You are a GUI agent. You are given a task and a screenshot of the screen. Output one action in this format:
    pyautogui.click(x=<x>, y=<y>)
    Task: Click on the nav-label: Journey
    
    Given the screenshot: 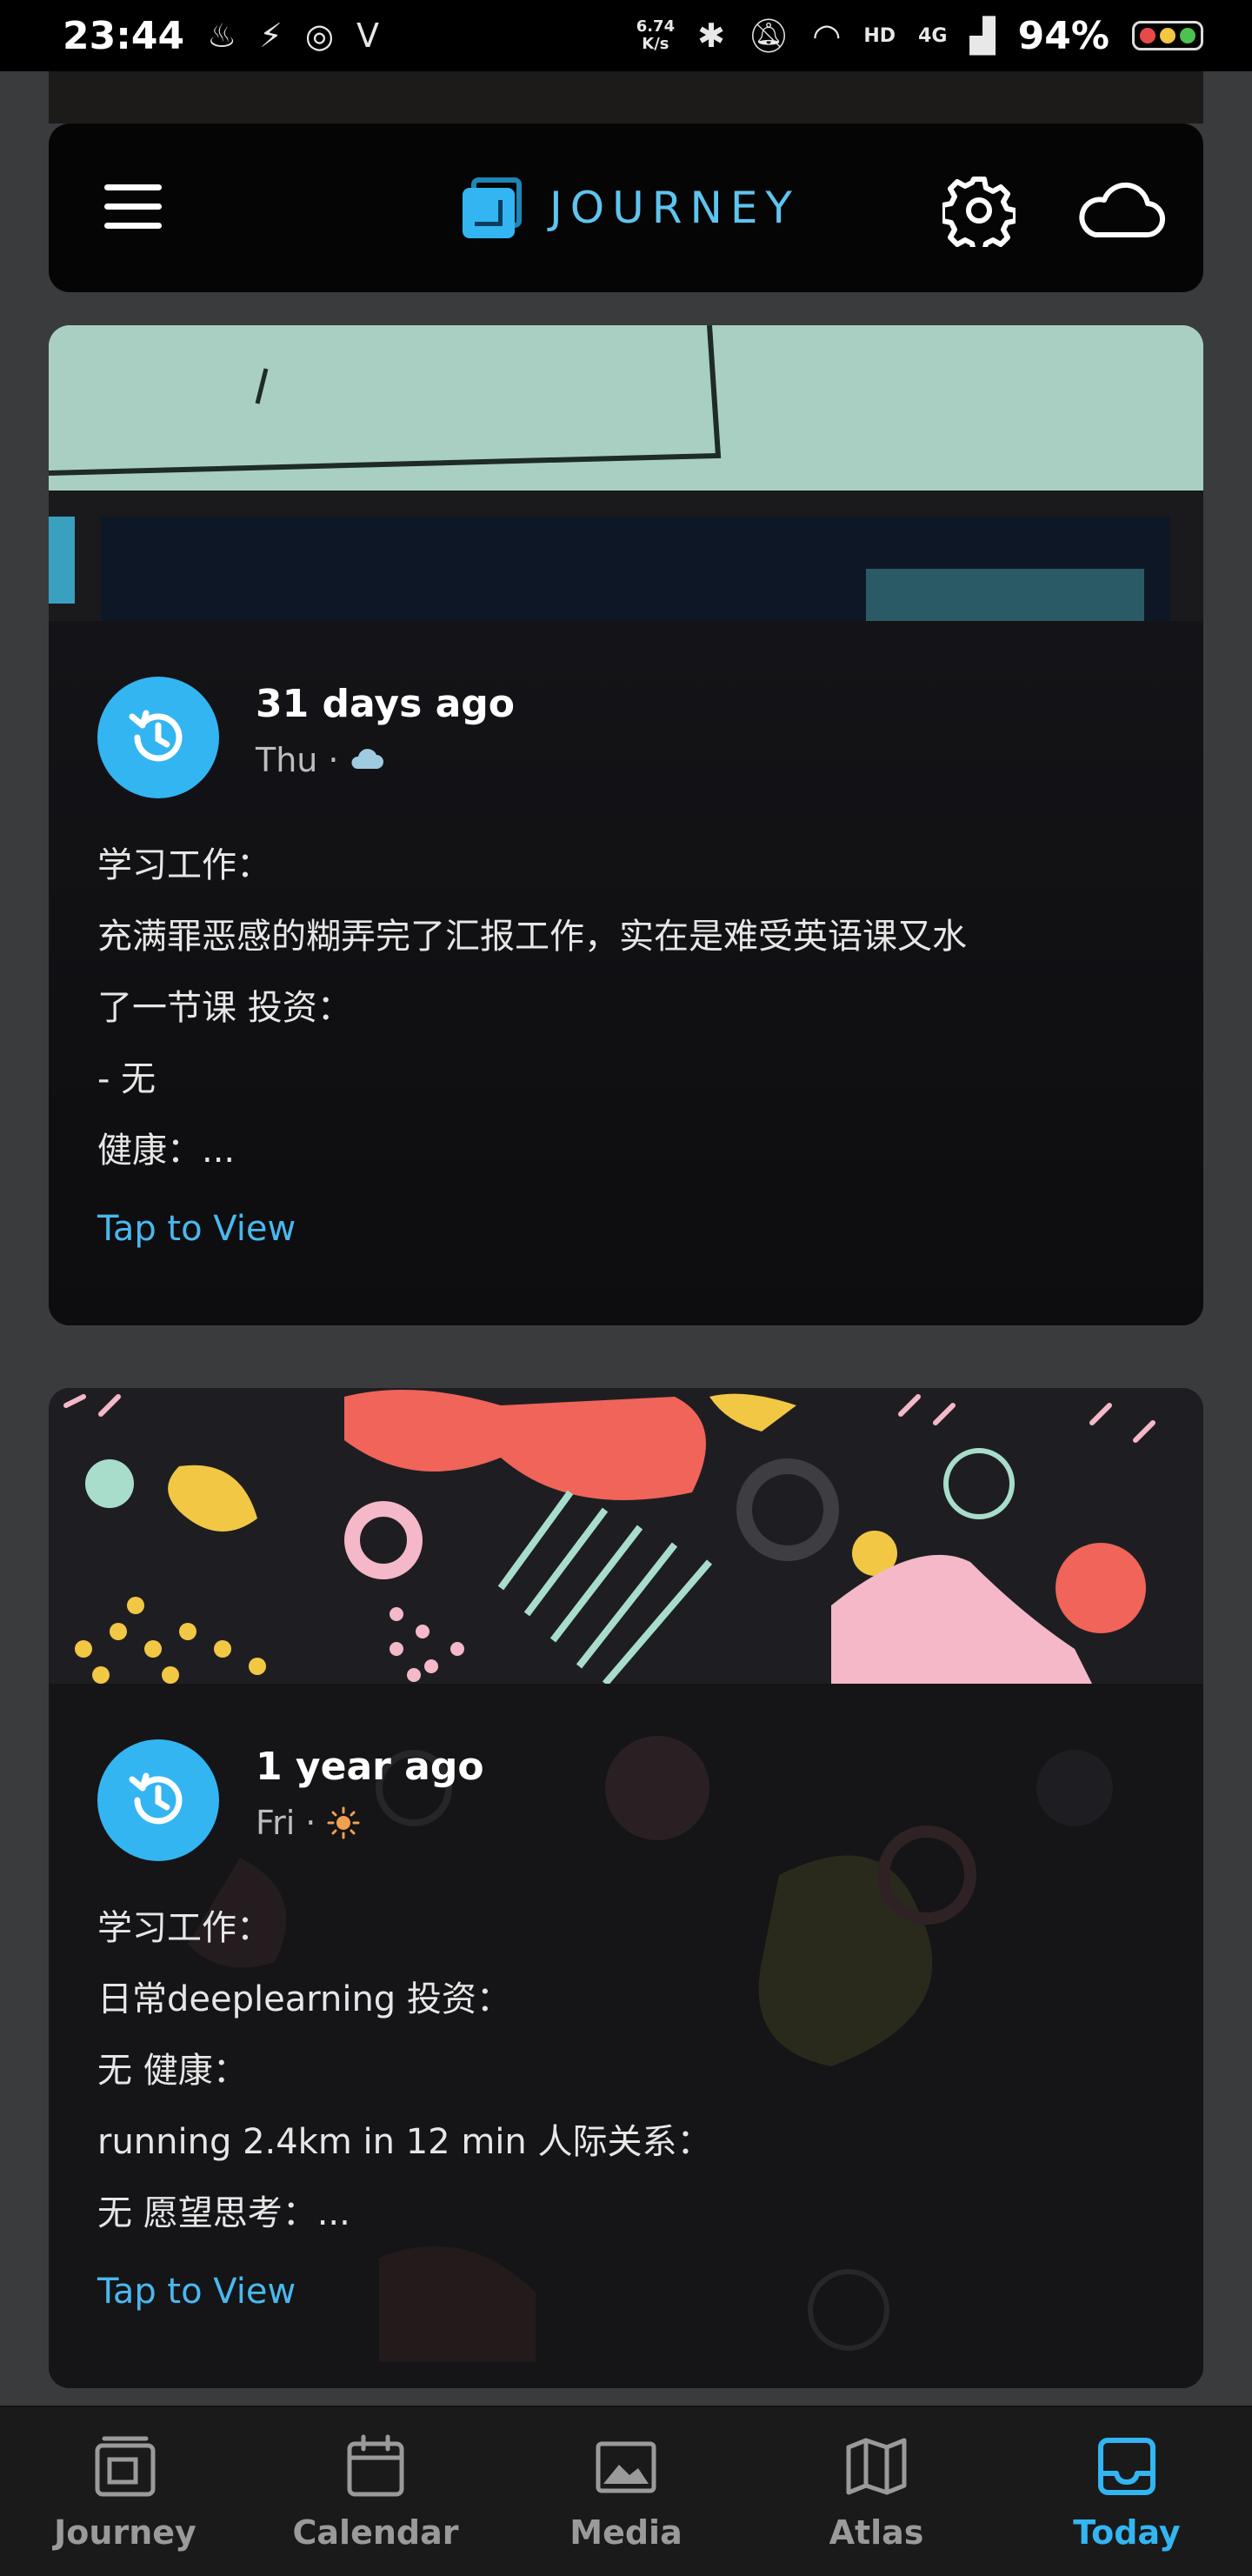 What is the action you would take?
    pyautogui.click(x=125, y=2532)
    